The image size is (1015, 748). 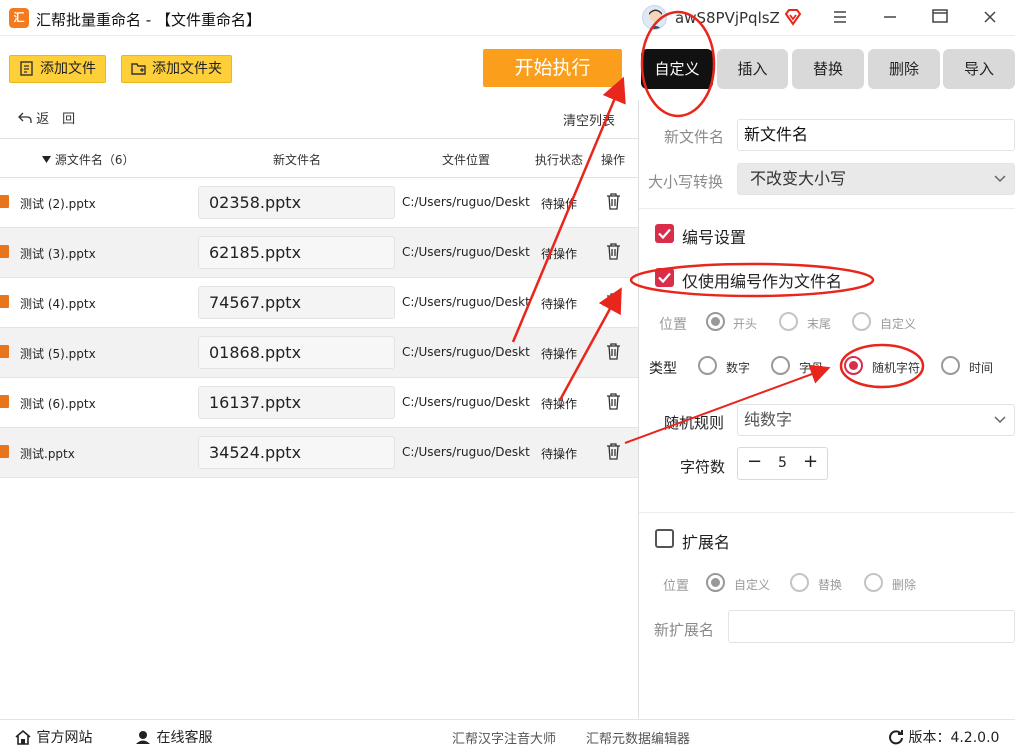 I want to click on clear-list-button: 清空列表, so click(x=589, y=119).